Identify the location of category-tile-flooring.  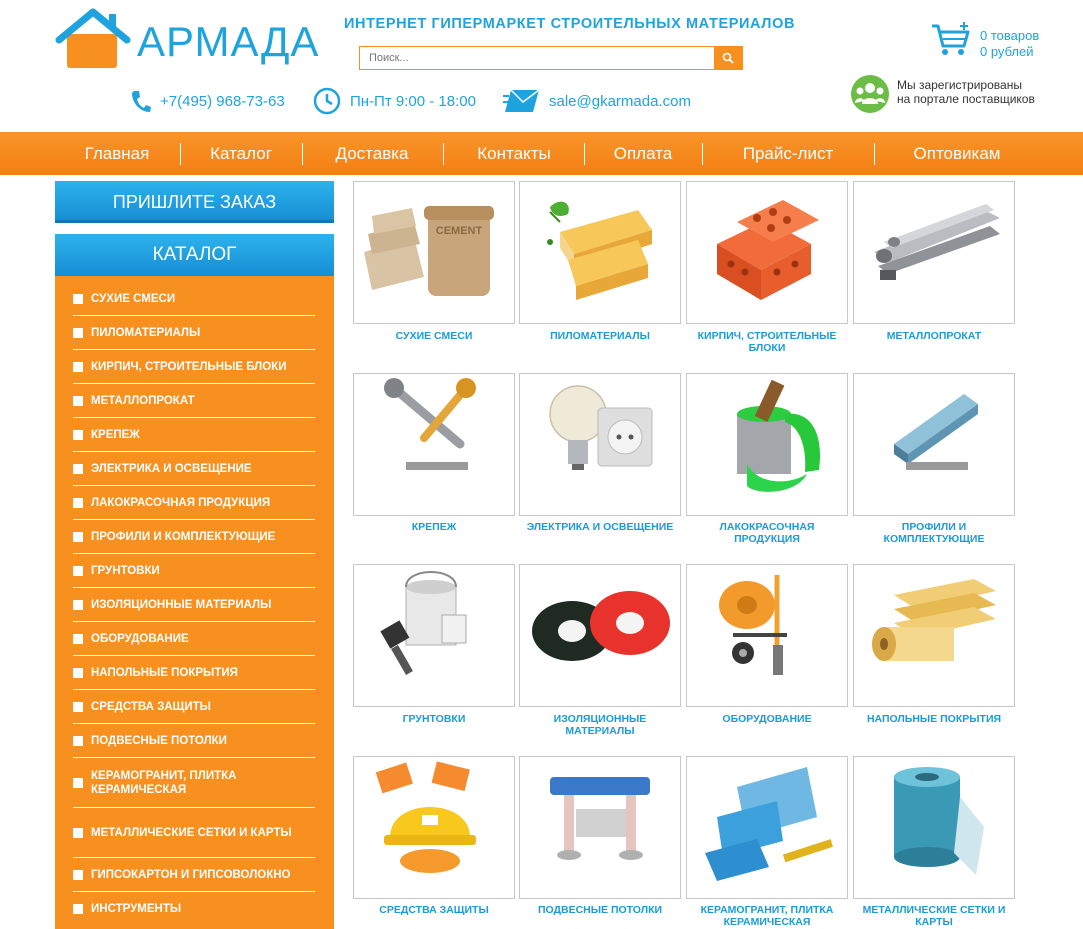
(934, 635).